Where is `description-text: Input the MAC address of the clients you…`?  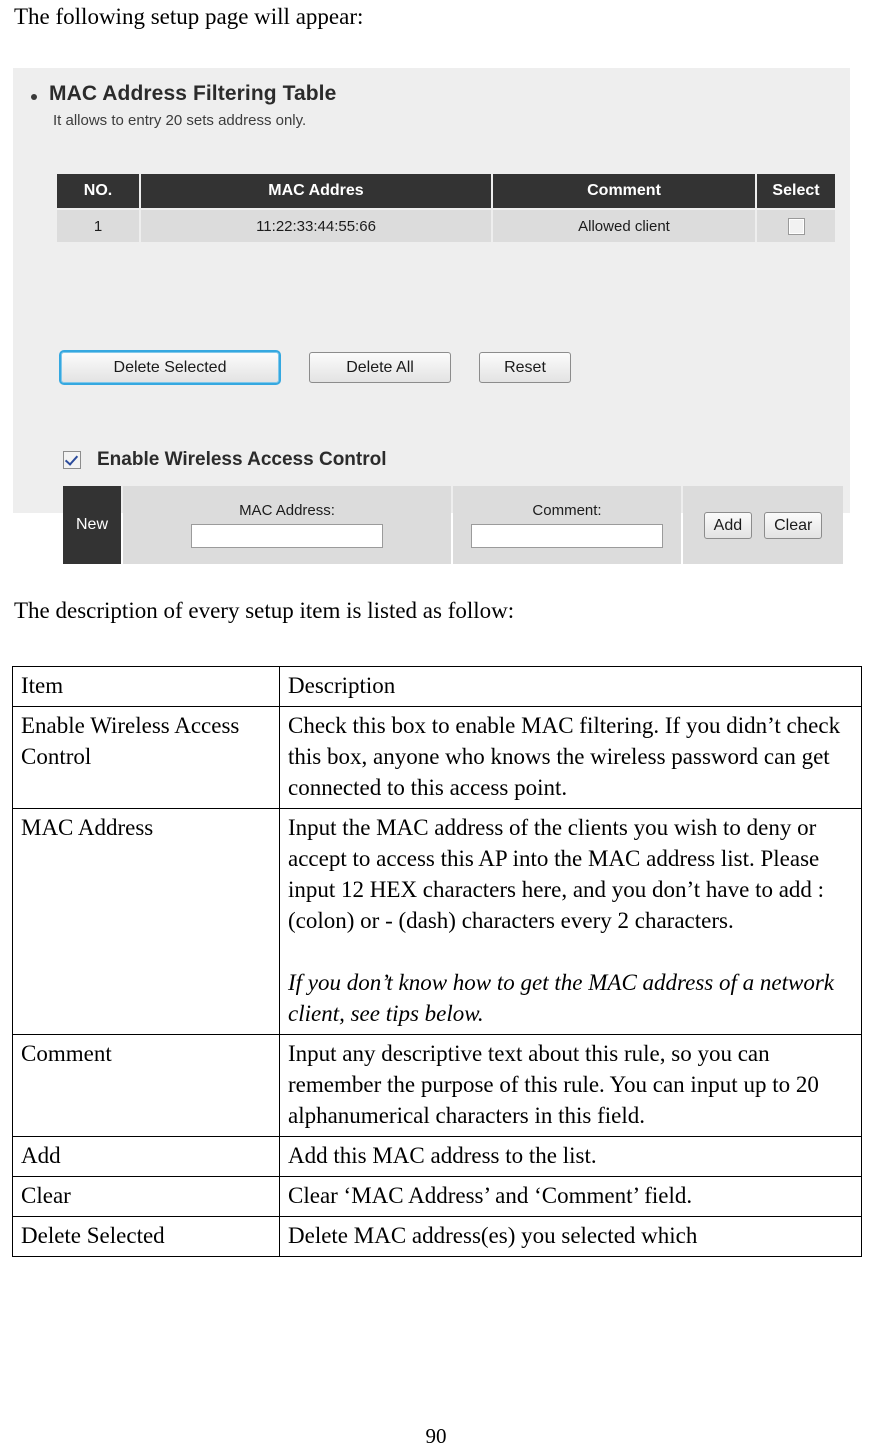 description-text: Input the MAC address of the clients you… is located at coordinates (556, 874).